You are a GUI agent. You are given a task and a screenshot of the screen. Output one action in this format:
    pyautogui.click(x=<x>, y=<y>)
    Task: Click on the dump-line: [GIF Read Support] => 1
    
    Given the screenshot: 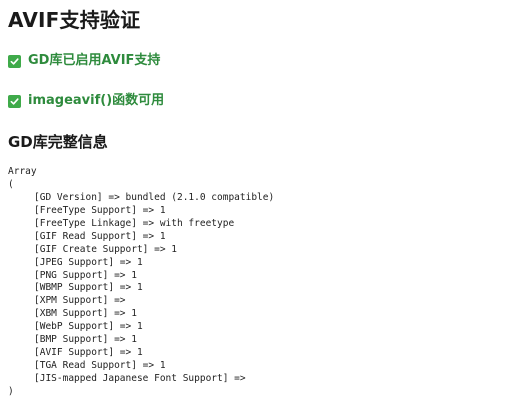 What is the action you would take?
    pyautogui.click(x=100, y=236)
    